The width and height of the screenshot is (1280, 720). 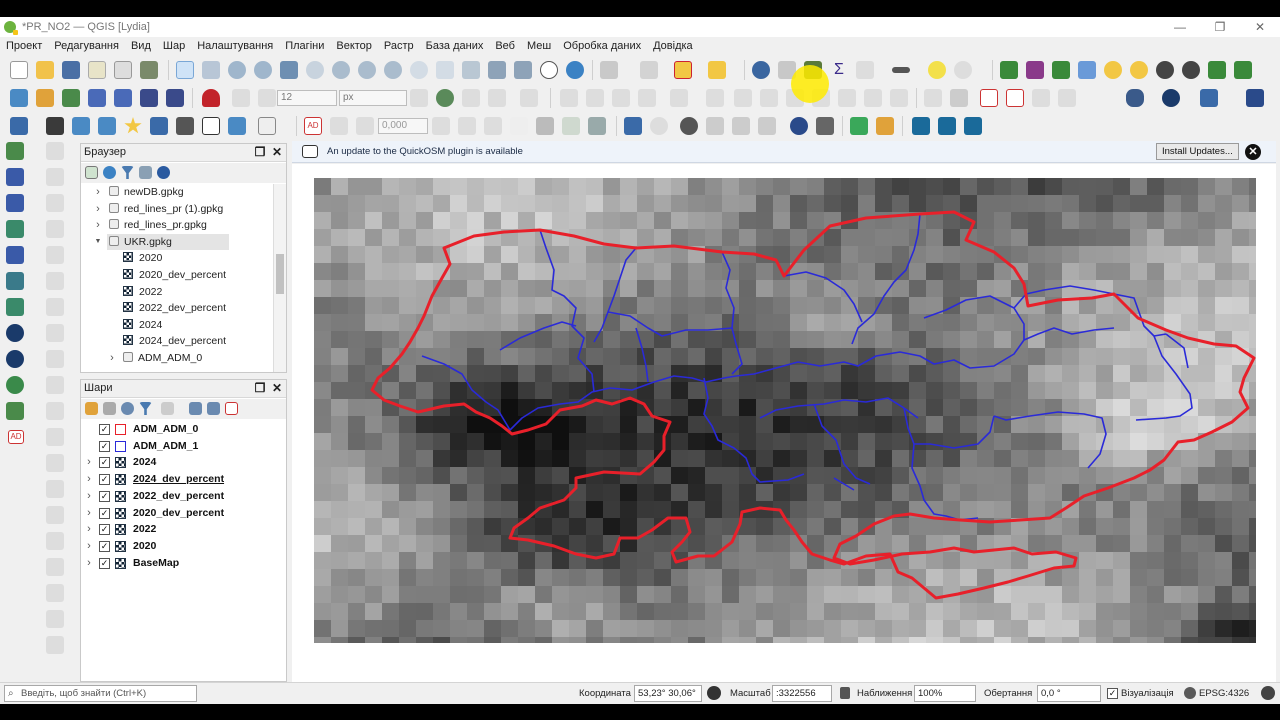 What do you see at coordinates (241, 98) in the screenshot?
I see `snap-mode-icon` at bounding box center [241, 98].